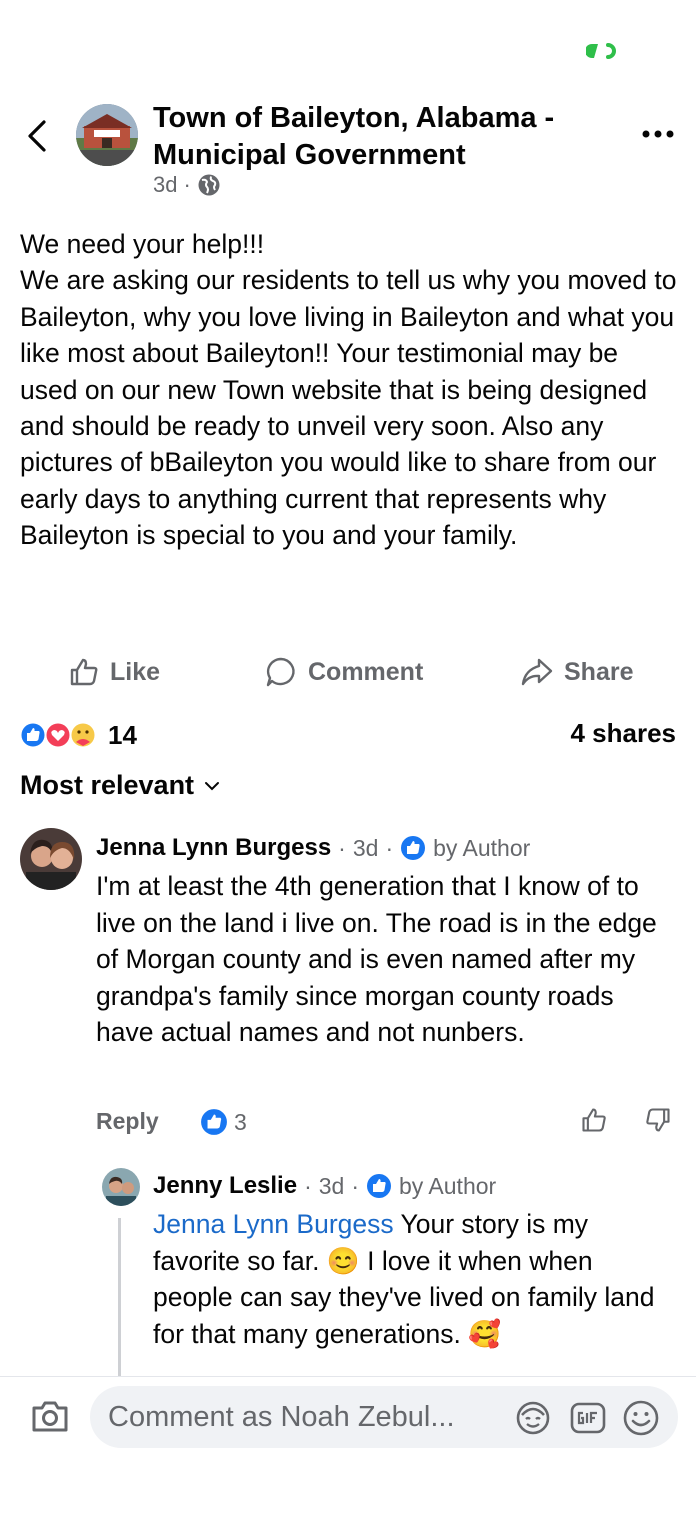 This screenshot has height=1513, width=696. I want to click on thumbs-down-outline-icon, so click(658, 1120).